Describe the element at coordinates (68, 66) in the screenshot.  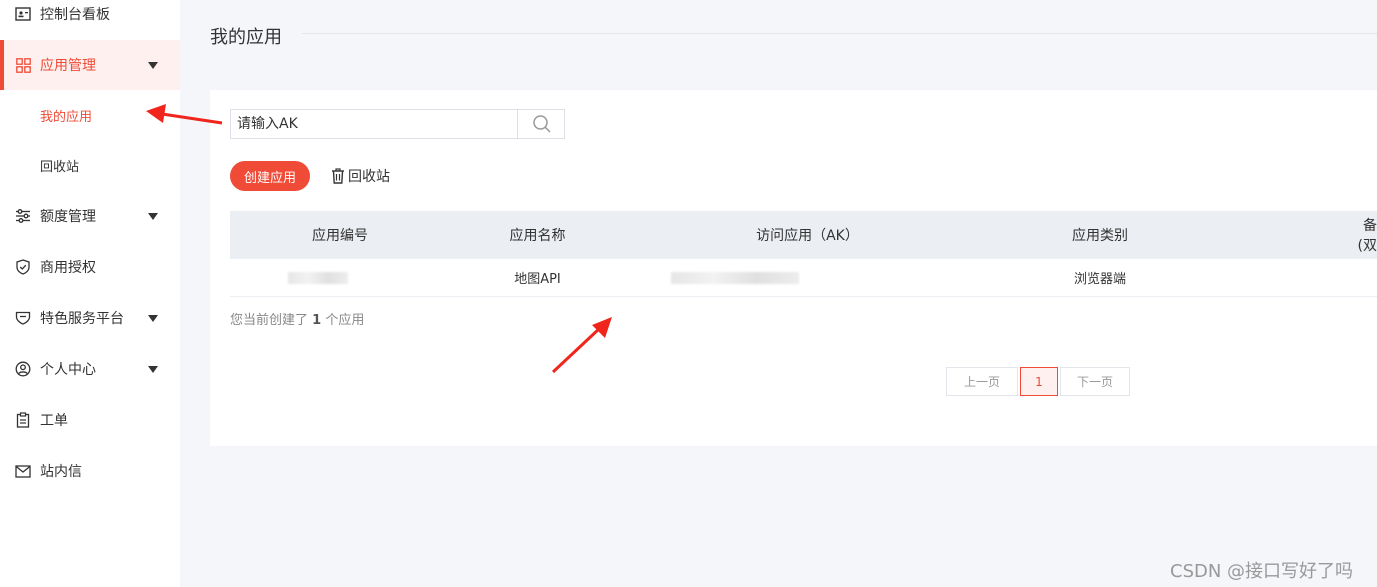
I see `sidebar-item-label: 应用管理` at that location.